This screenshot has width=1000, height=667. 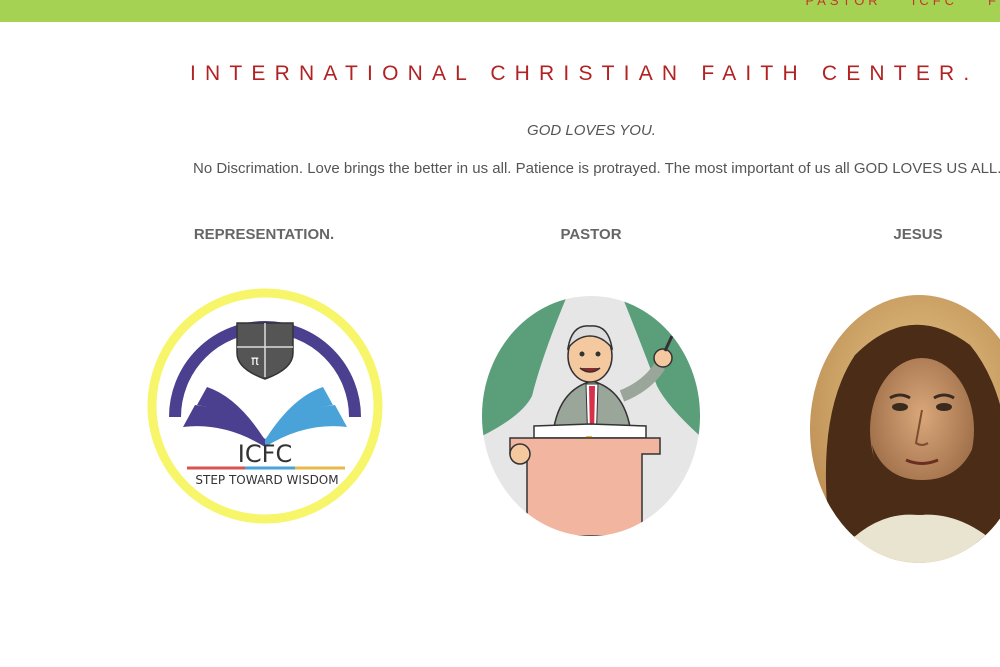 I want to click on pulpit-icon, so click(x=585, y=486).